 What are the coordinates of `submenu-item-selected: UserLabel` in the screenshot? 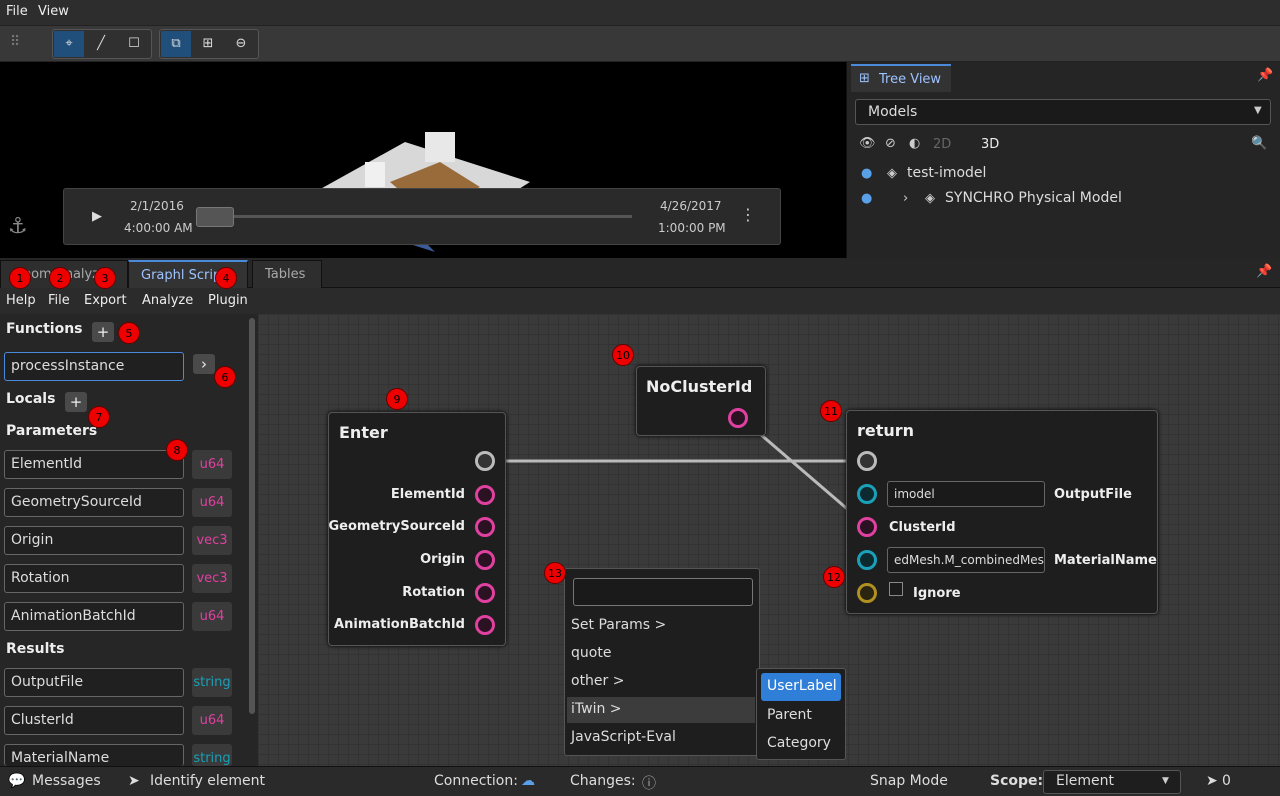 It's located at (801, 687).